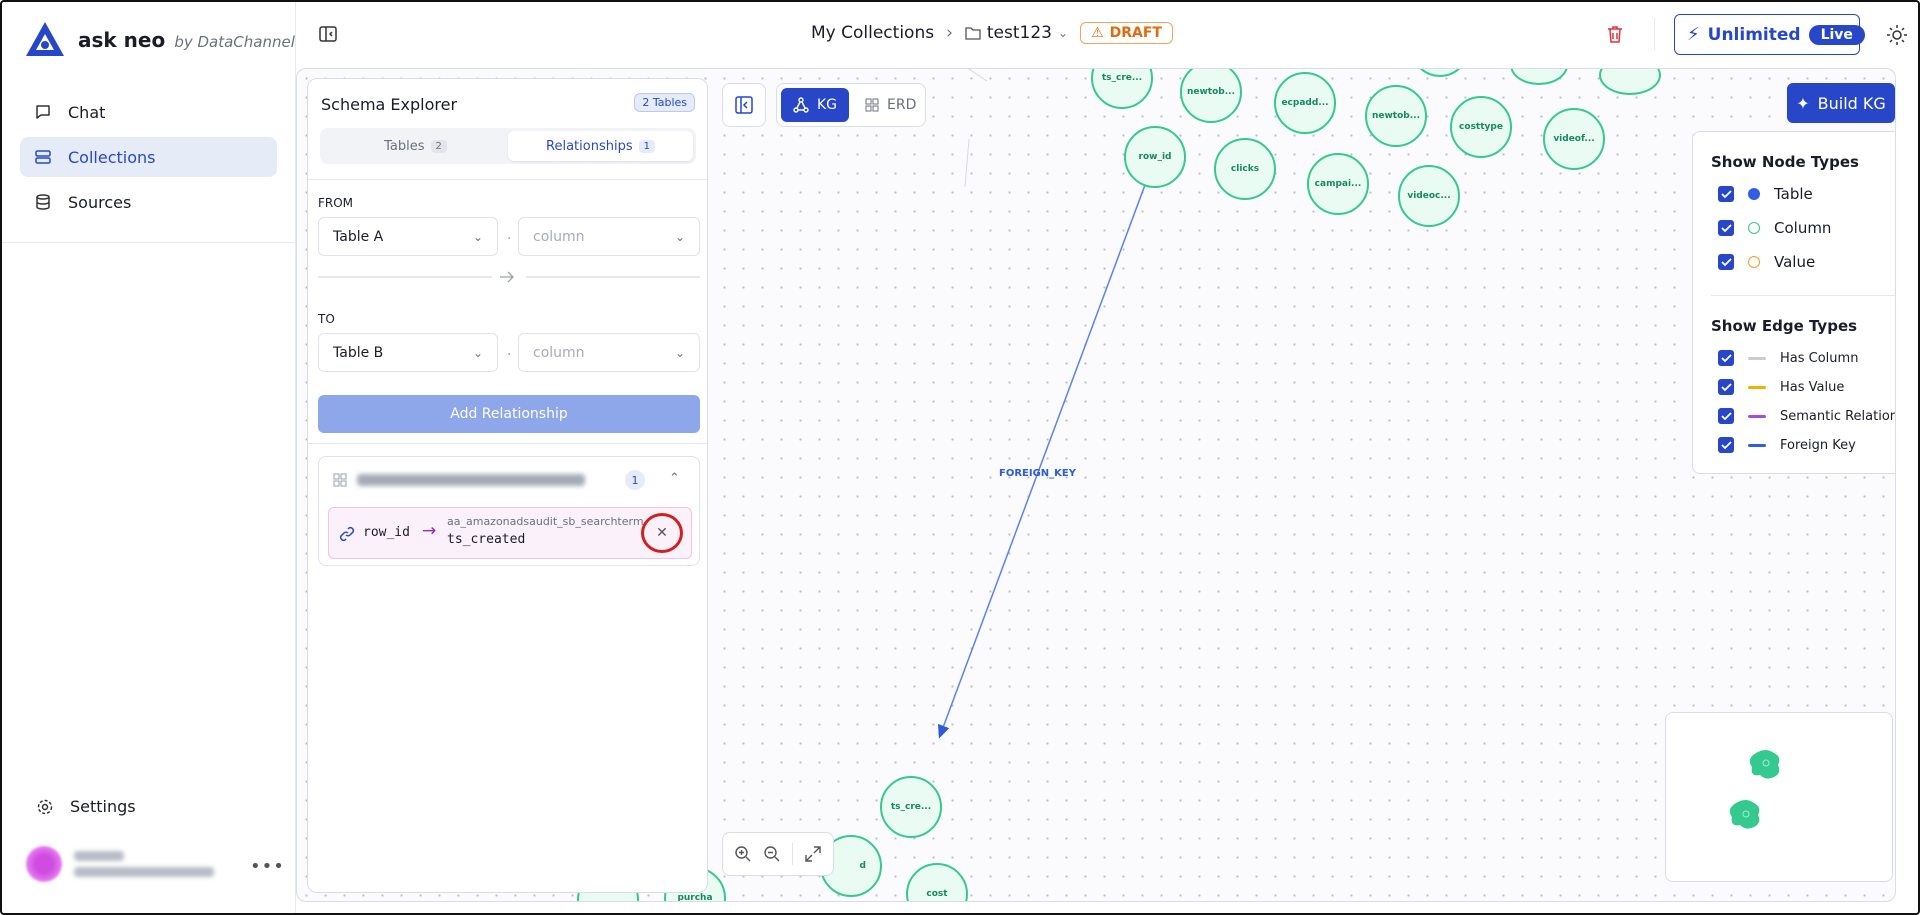 This screenshot has height=915, width=1920. I want to click on node-type-label: Column, so click(1803, 228).